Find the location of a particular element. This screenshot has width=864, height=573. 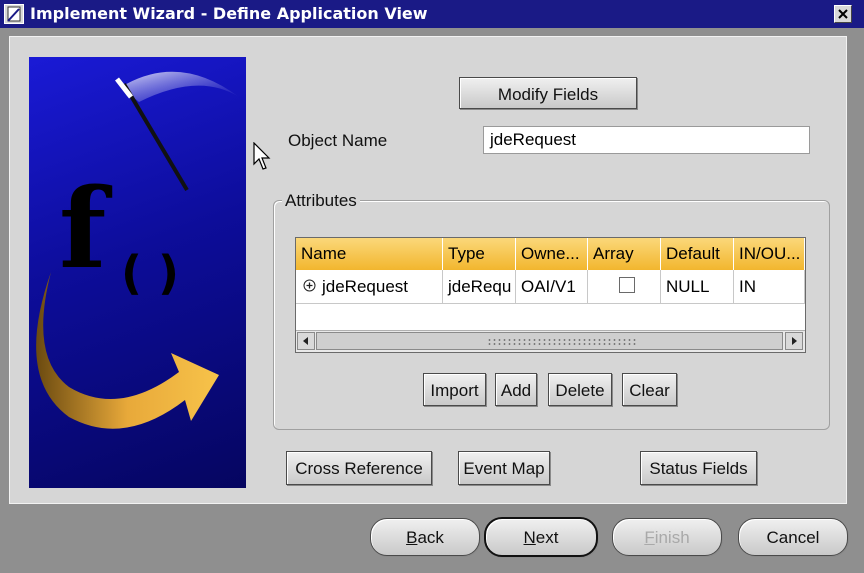

back-button: Back is located at coordinates (425, 537).